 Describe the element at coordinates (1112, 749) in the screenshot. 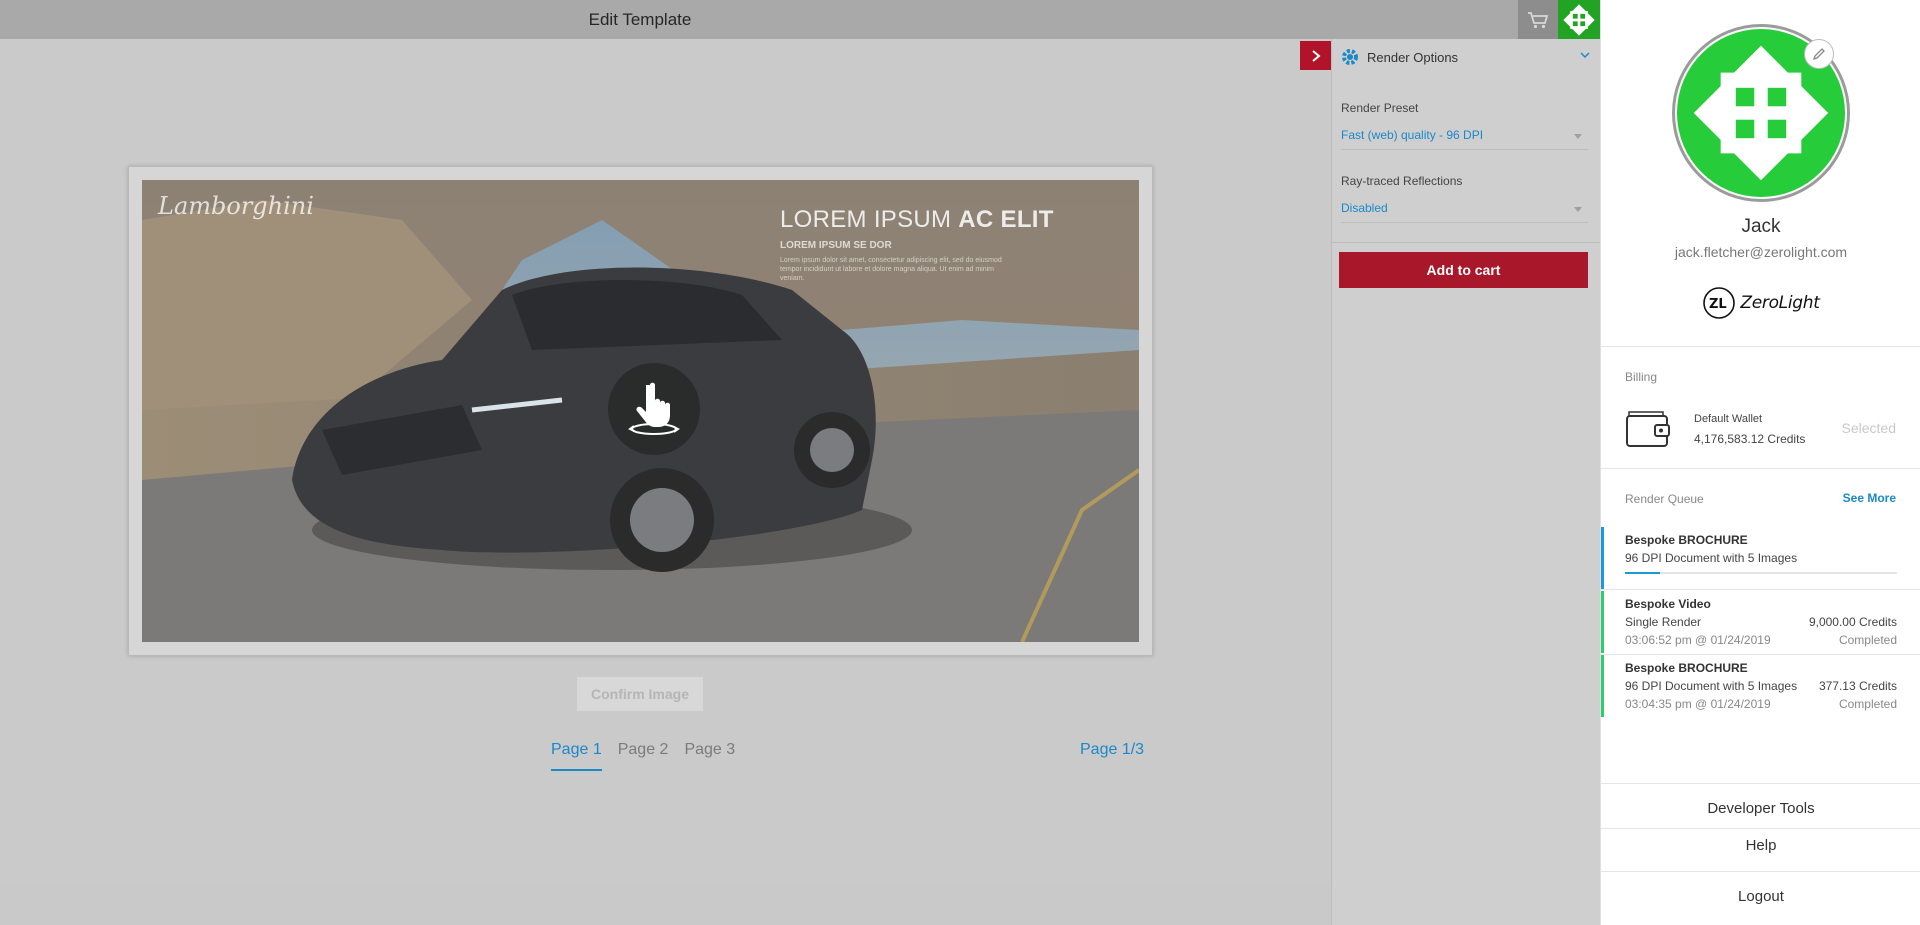

I see `page-counter: Page 1/3` at that location.